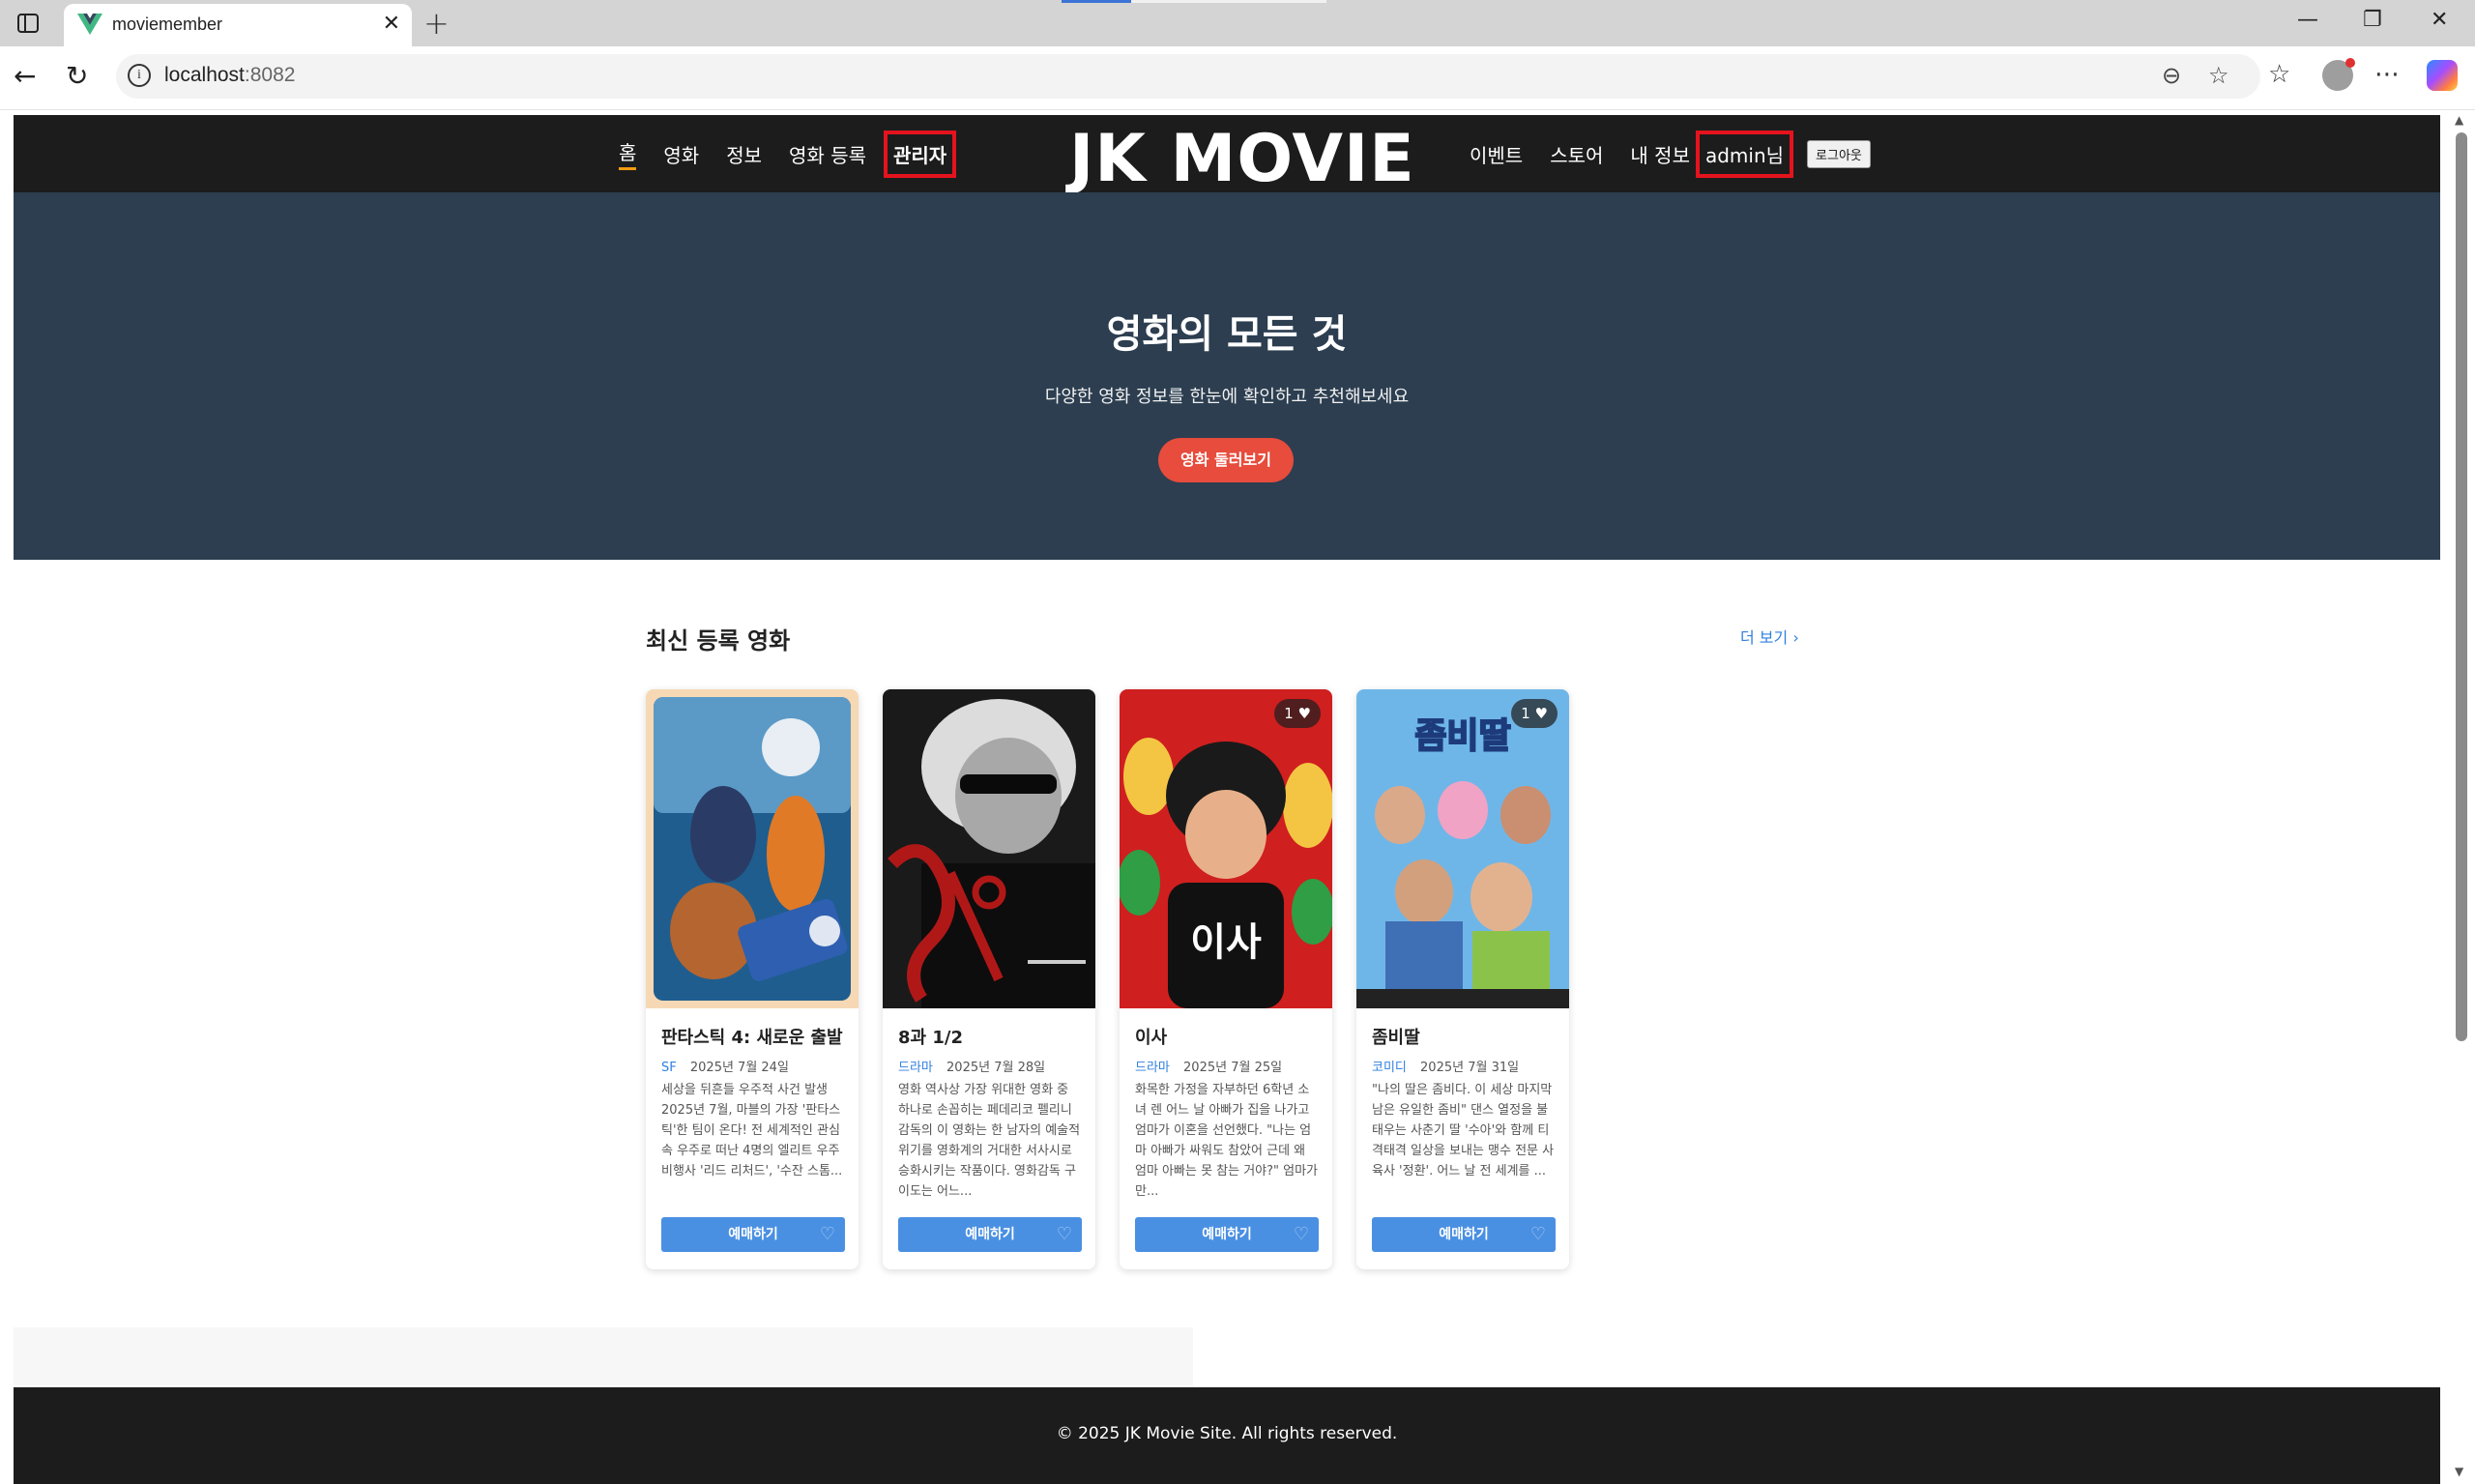  What do you see at coordinates (669, 1068) in the screenshot?
I see `movie-genre: SF` at bounding box center [669, 1068].